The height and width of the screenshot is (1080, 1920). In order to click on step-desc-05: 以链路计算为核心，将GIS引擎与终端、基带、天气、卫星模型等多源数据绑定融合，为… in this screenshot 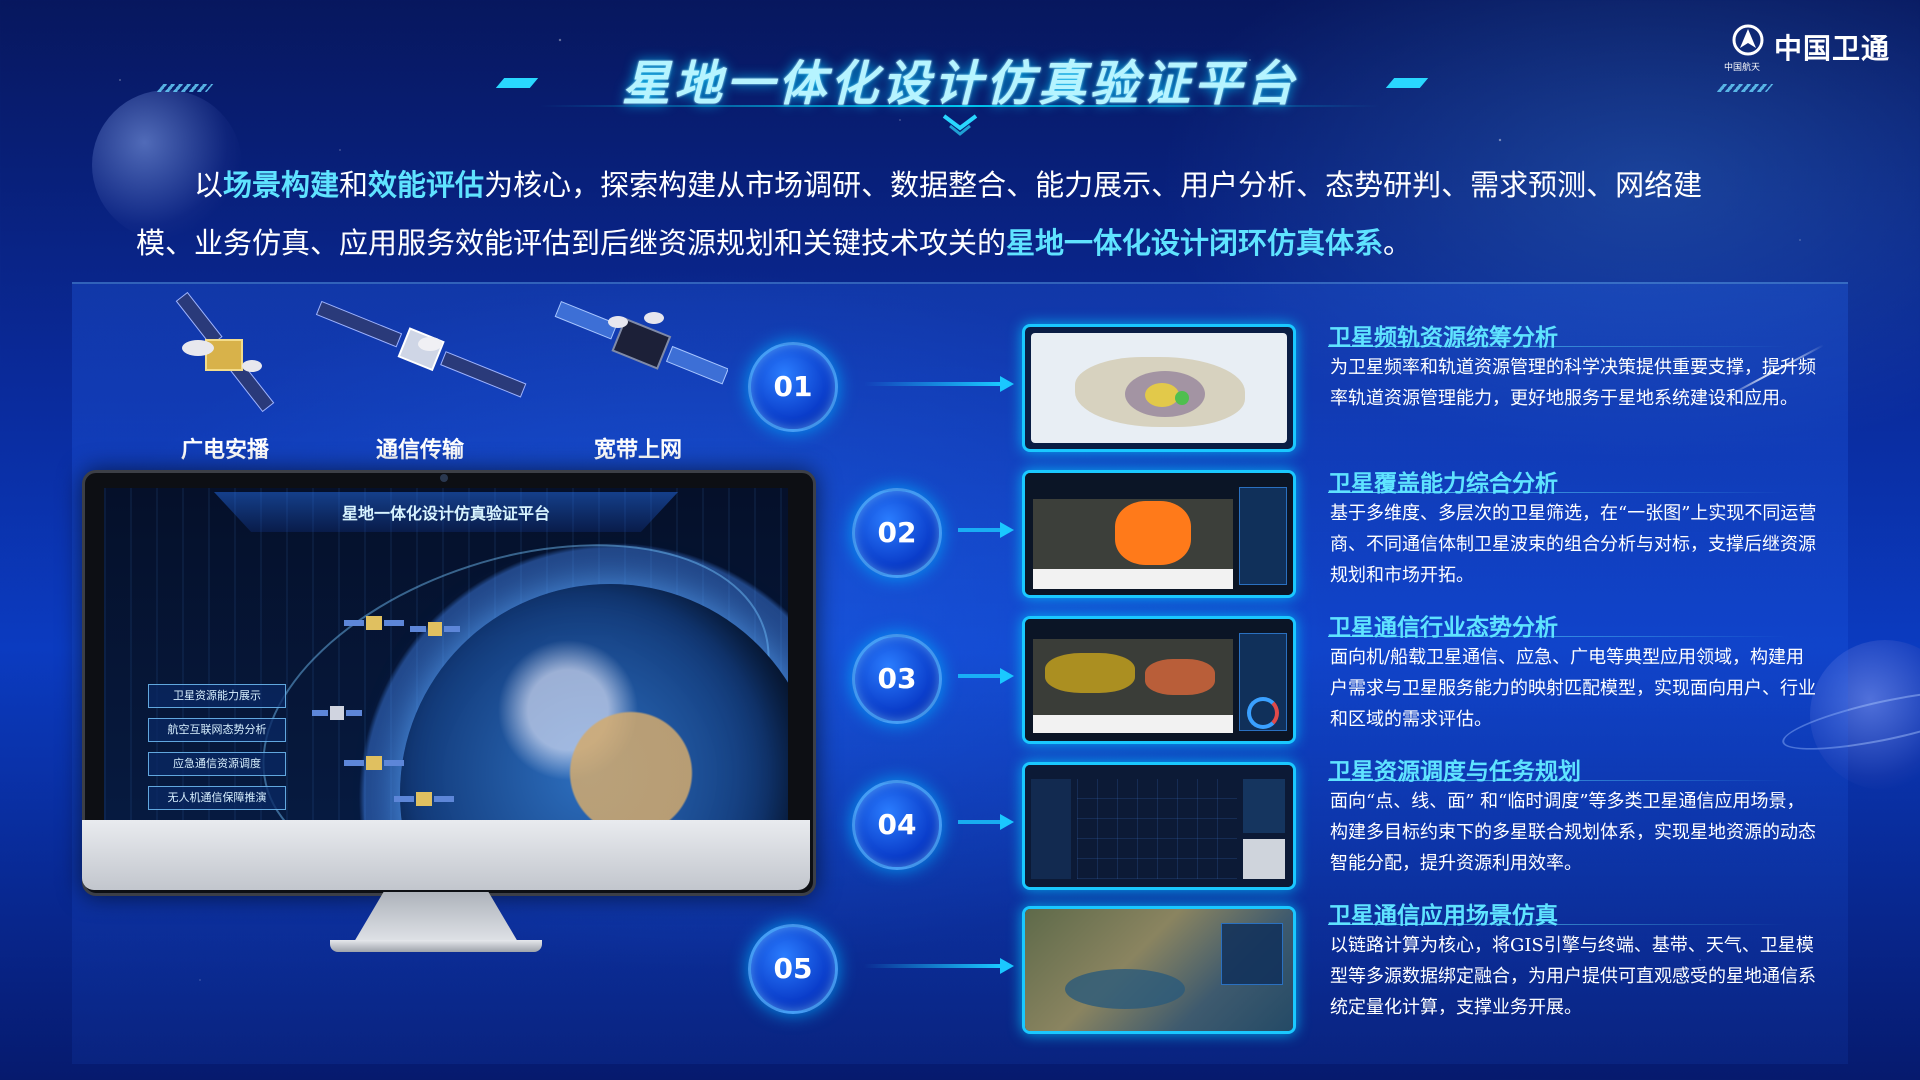, I will do `click(1573, 976)`.